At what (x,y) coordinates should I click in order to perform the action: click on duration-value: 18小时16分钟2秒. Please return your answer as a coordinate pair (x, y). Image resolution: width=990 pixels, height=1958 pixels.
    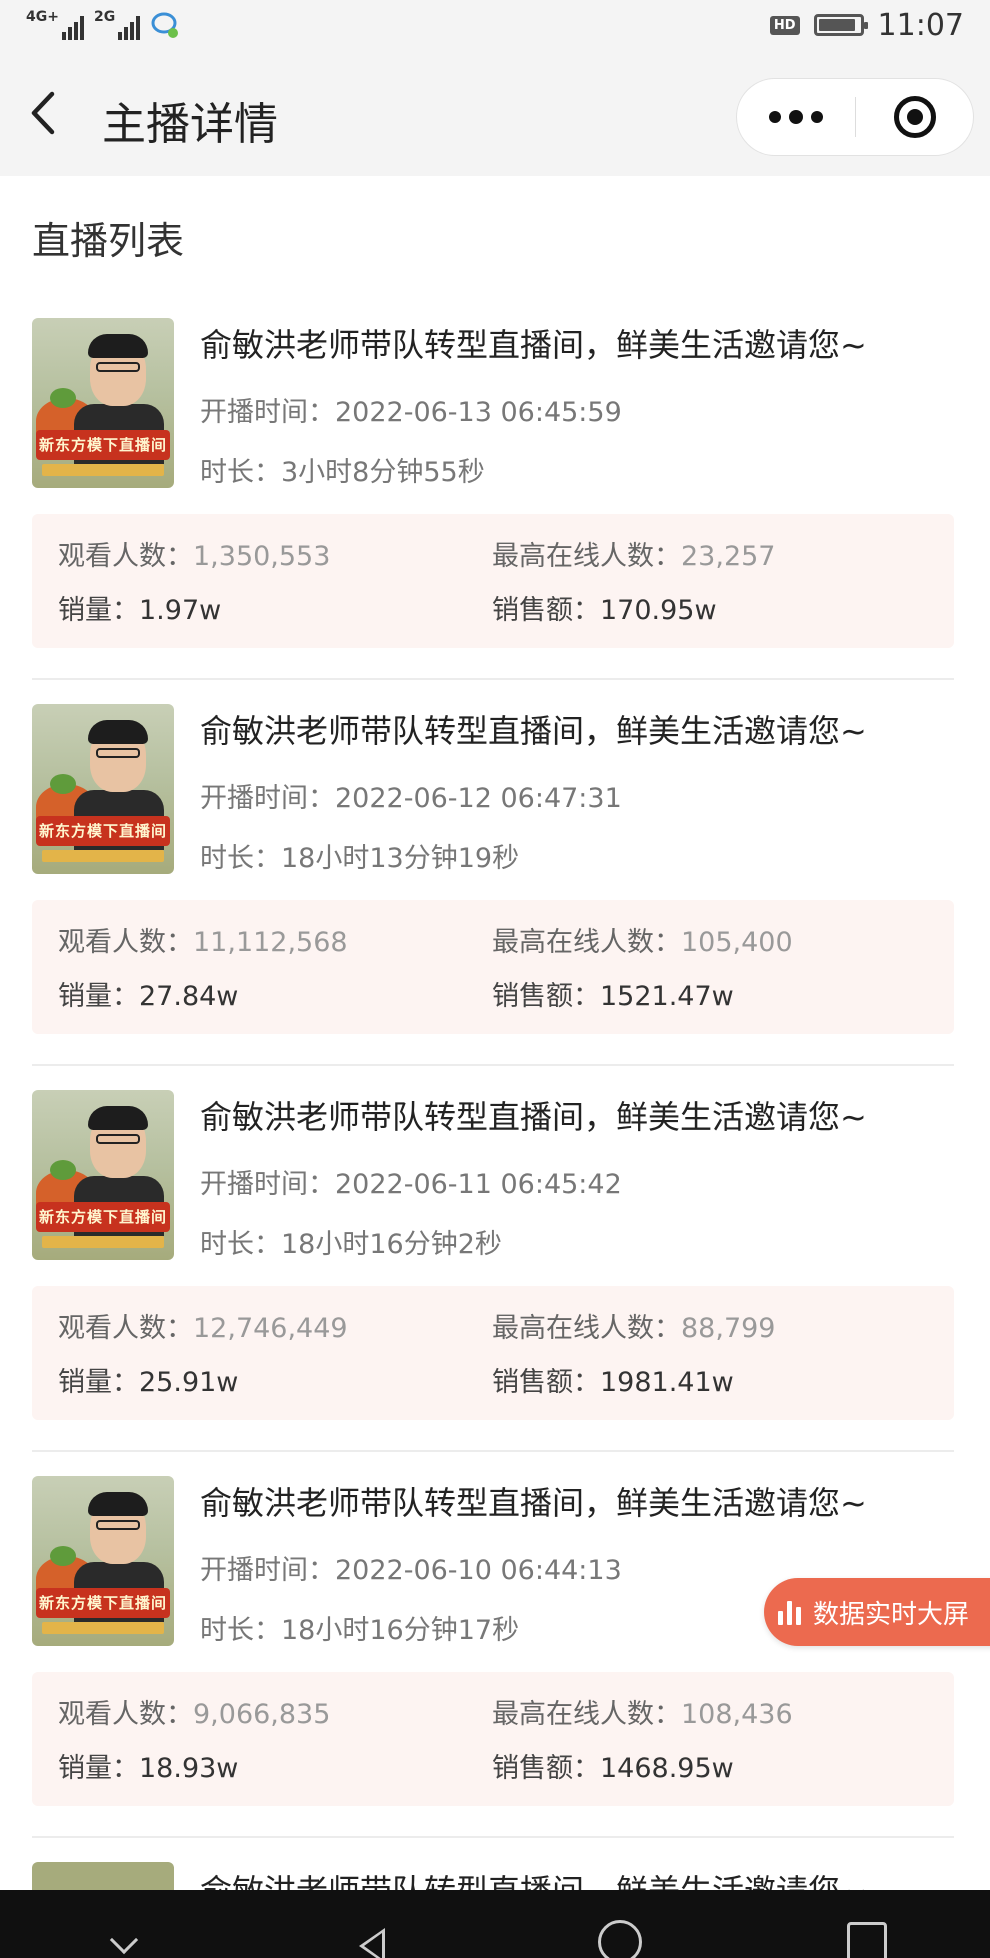
    Looking at the image, I should click on (391, 1244).